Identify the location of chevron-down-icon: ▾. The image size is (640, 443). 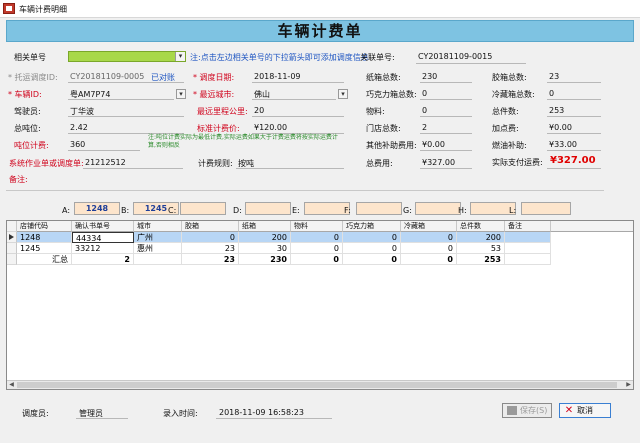
(180, 56).